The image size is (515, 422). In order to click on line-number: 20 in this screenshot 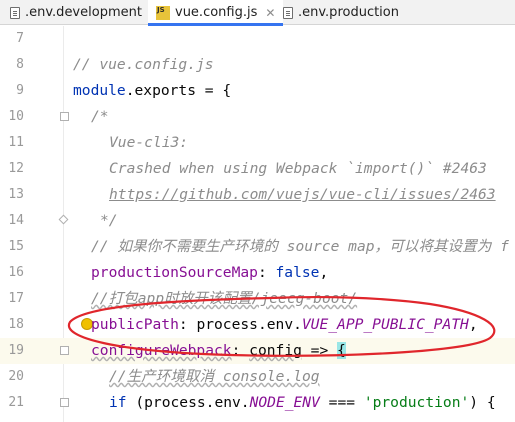, I will do `click(16, 376)`.